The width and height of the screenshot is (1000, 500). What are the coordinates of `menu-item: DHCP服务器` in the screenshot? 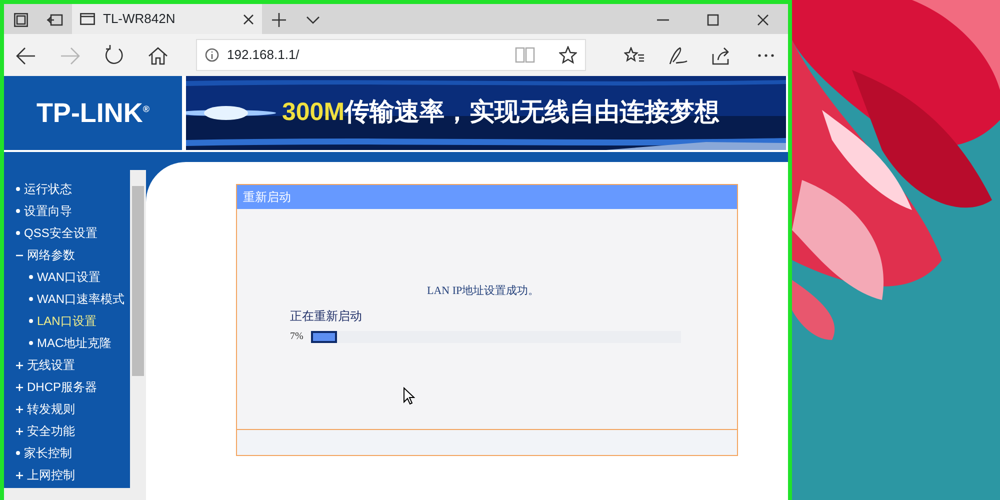 It's located at (66, 387).